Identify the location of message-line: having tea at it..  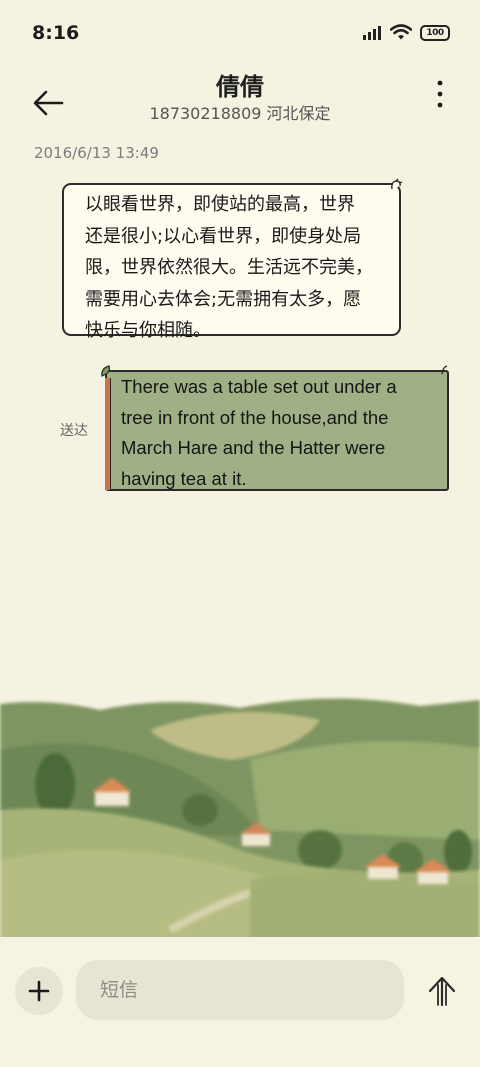
(184, 478).